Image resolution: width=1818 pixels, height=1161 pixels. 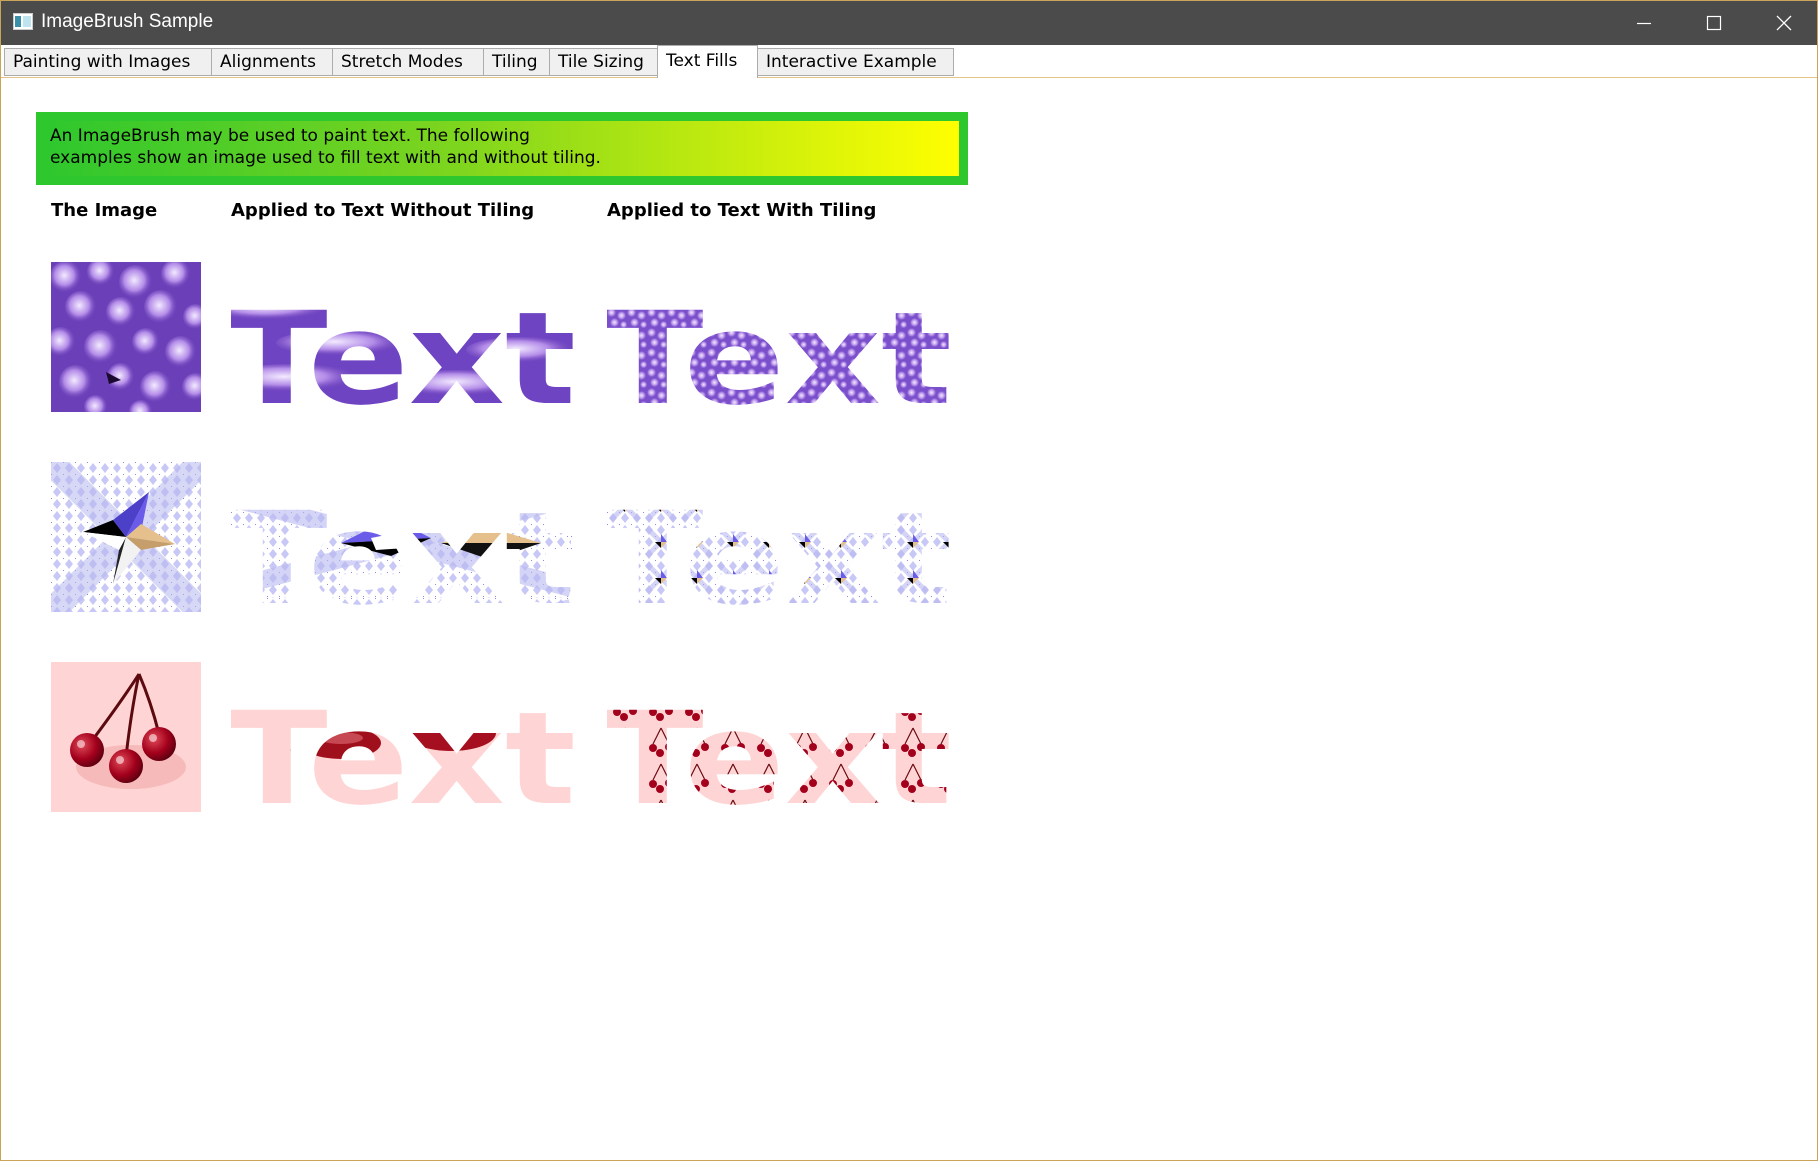 I want to click on text-fill-cherries-stretched: Text, so click(x=403, y=753).